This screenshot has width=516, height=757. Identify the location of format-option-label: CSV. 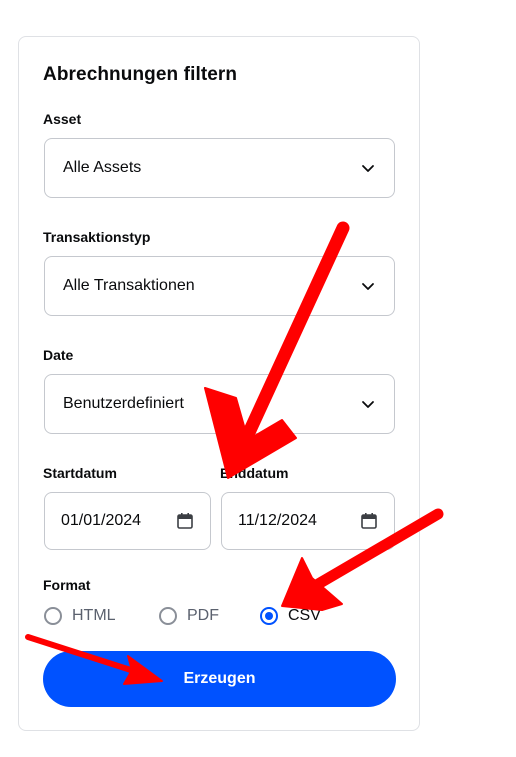
(304, 615).